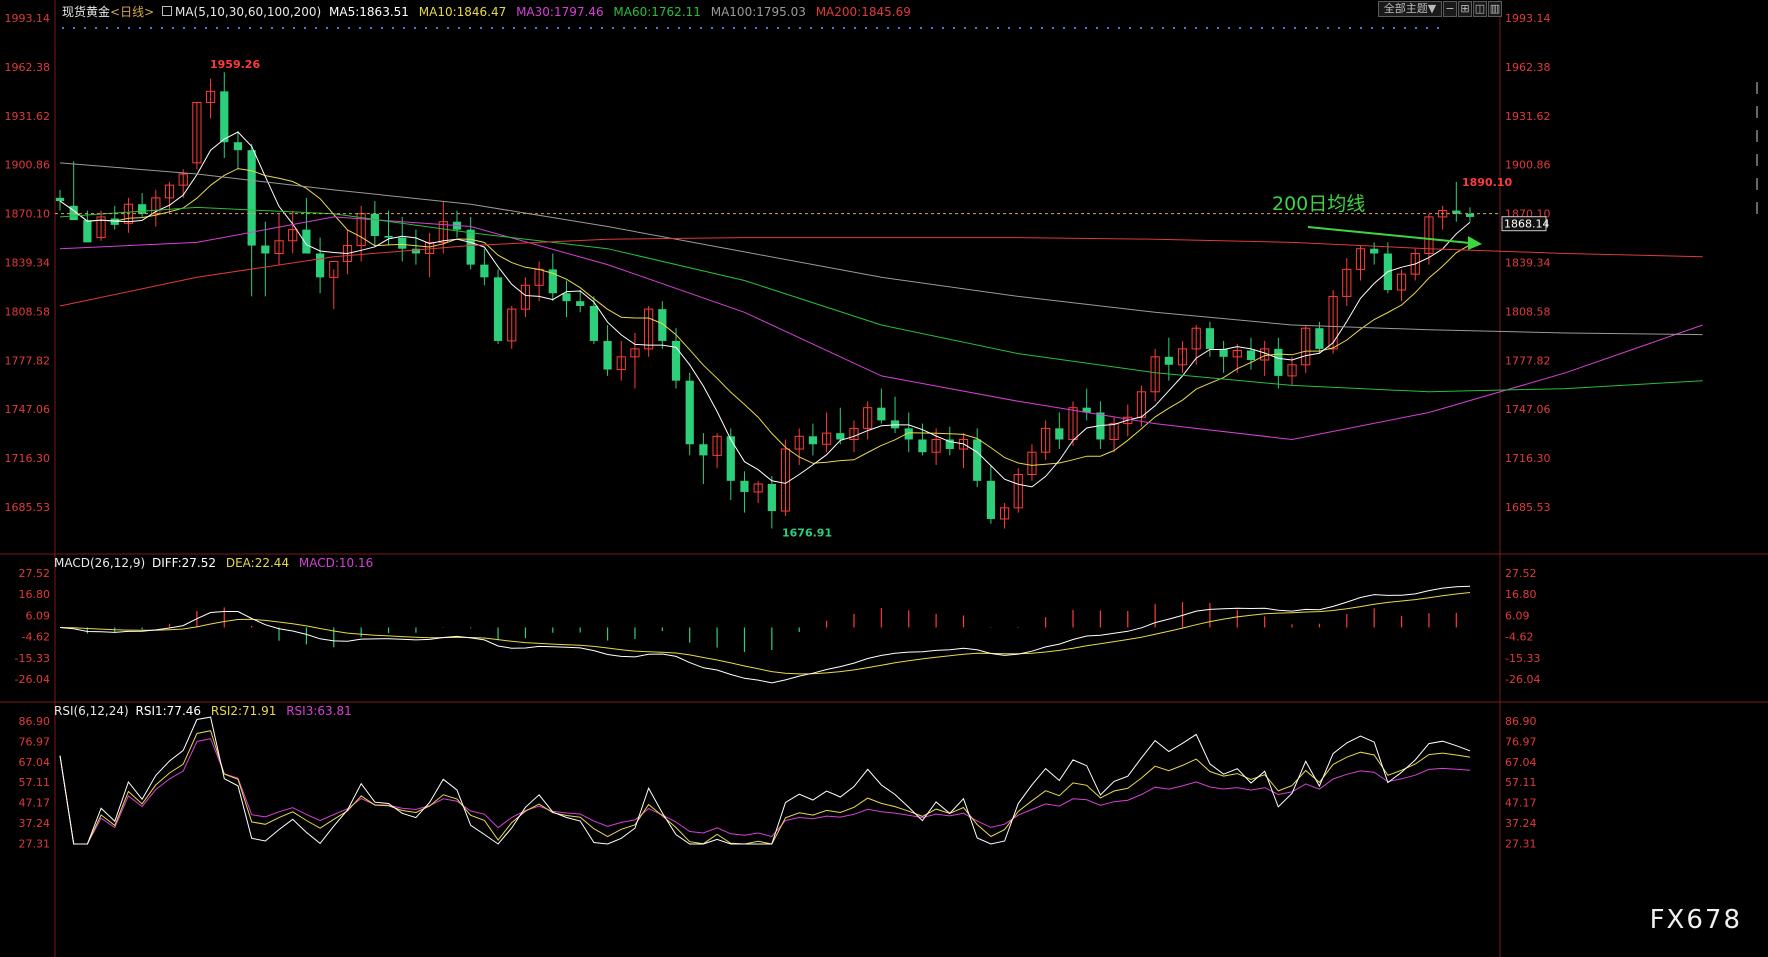 The height and width of the screenshot is (957, 1768). Describe the element at coordinates (1521, 573) in the screenshot. I see `macd-tick-label: 27.52` at that location.